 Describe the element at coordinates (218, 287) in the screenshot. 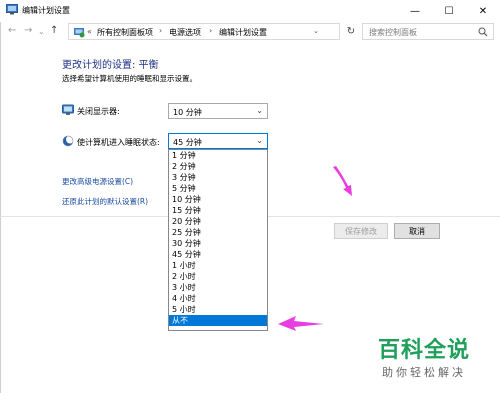

I see `dropdown-option: 3 小时` at that location.